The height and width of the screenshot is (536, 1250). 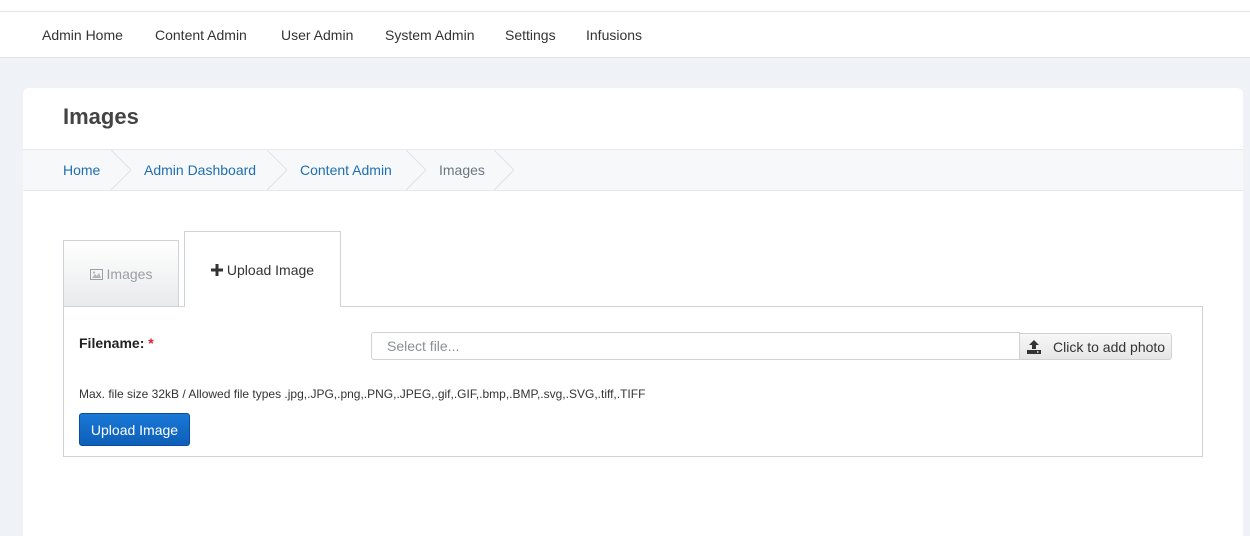 I want to click on plus-icon, so click(x=216, y=270).